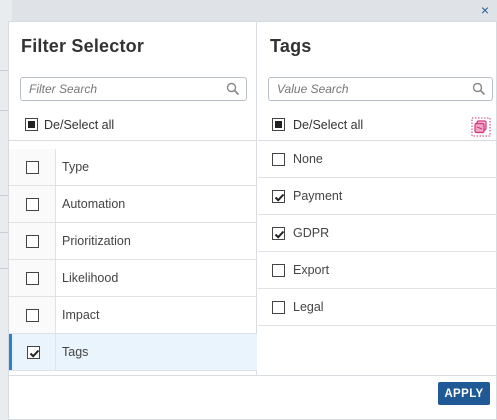 The image size is (497, 420). I want to click on value-search-input, so click(380, 89).